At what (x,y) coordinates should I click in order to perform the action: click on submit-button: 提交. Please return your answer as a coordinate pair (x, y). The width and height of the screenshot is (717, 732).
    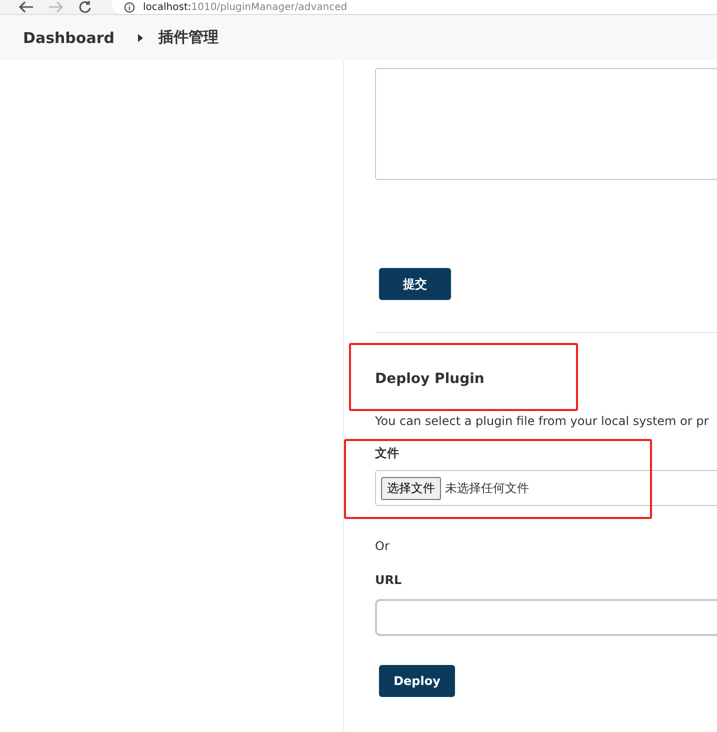
    Looking at the image, I should click on (415, 284).